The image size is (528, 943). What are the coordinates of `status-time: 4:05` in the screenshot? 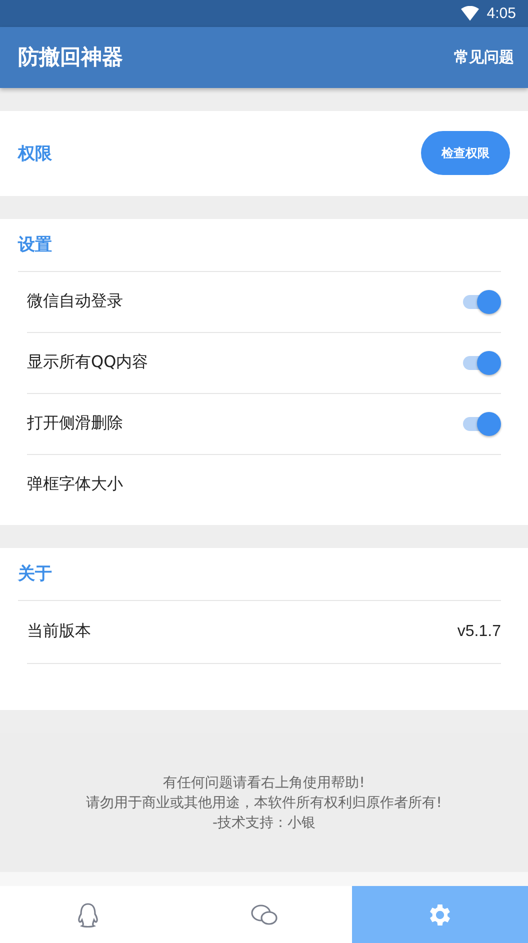 It's located at (501, 13).